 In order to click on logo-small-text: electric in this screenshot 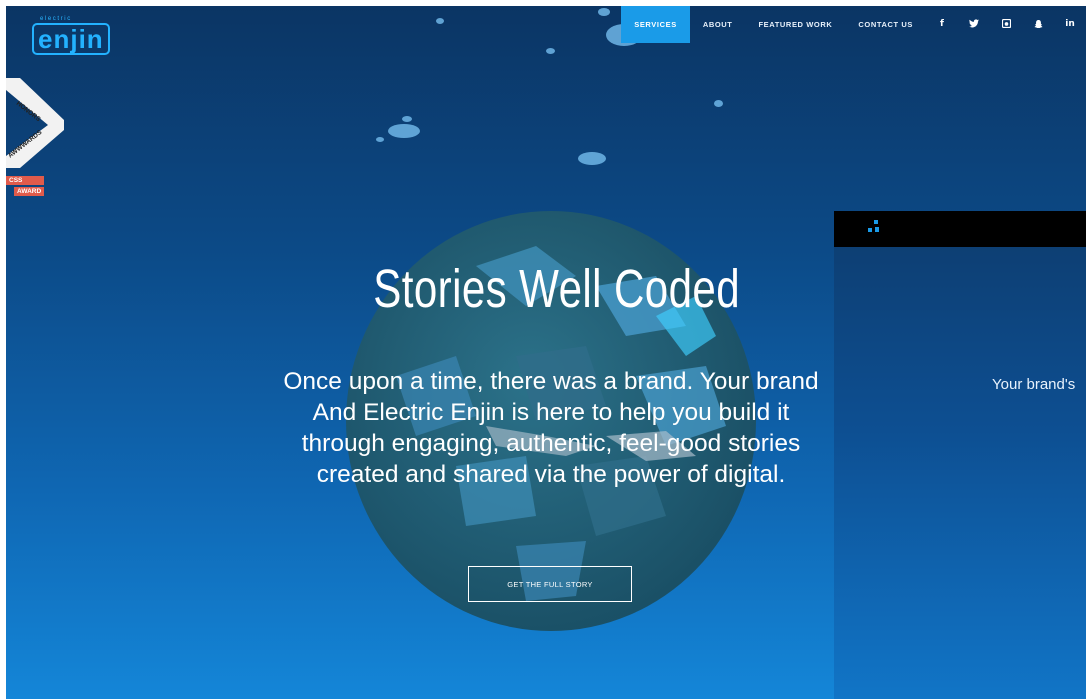, I will do `click(56, 19)`.